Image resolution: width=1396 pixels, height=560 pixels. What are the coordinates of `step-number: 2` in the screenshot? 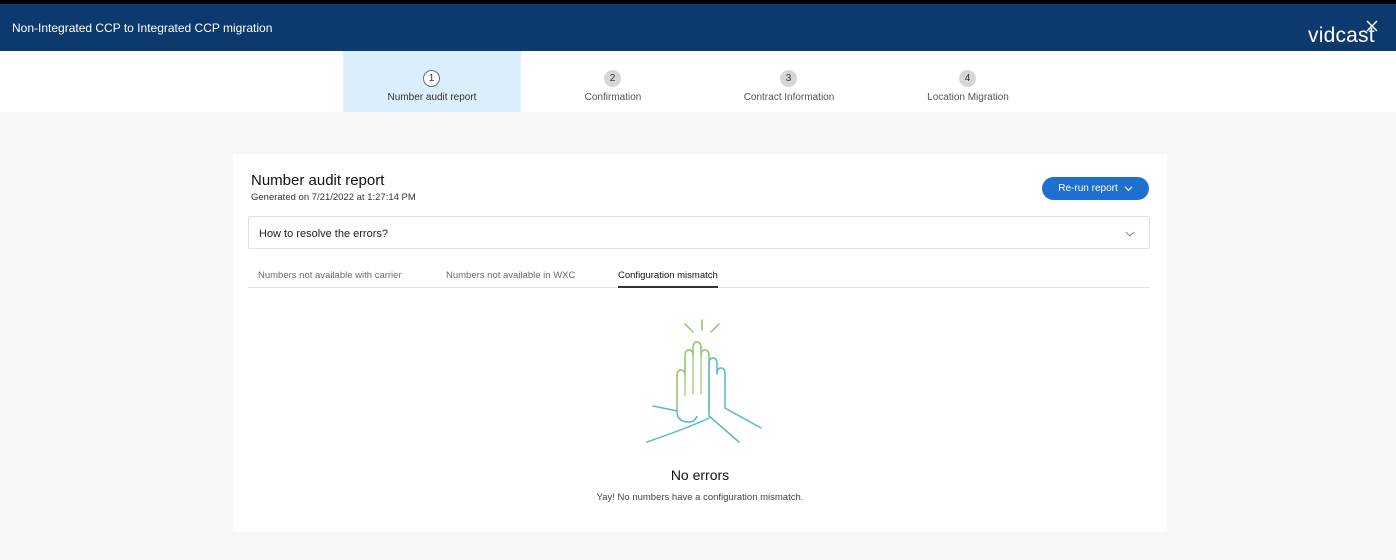 It's located at (612, 78).